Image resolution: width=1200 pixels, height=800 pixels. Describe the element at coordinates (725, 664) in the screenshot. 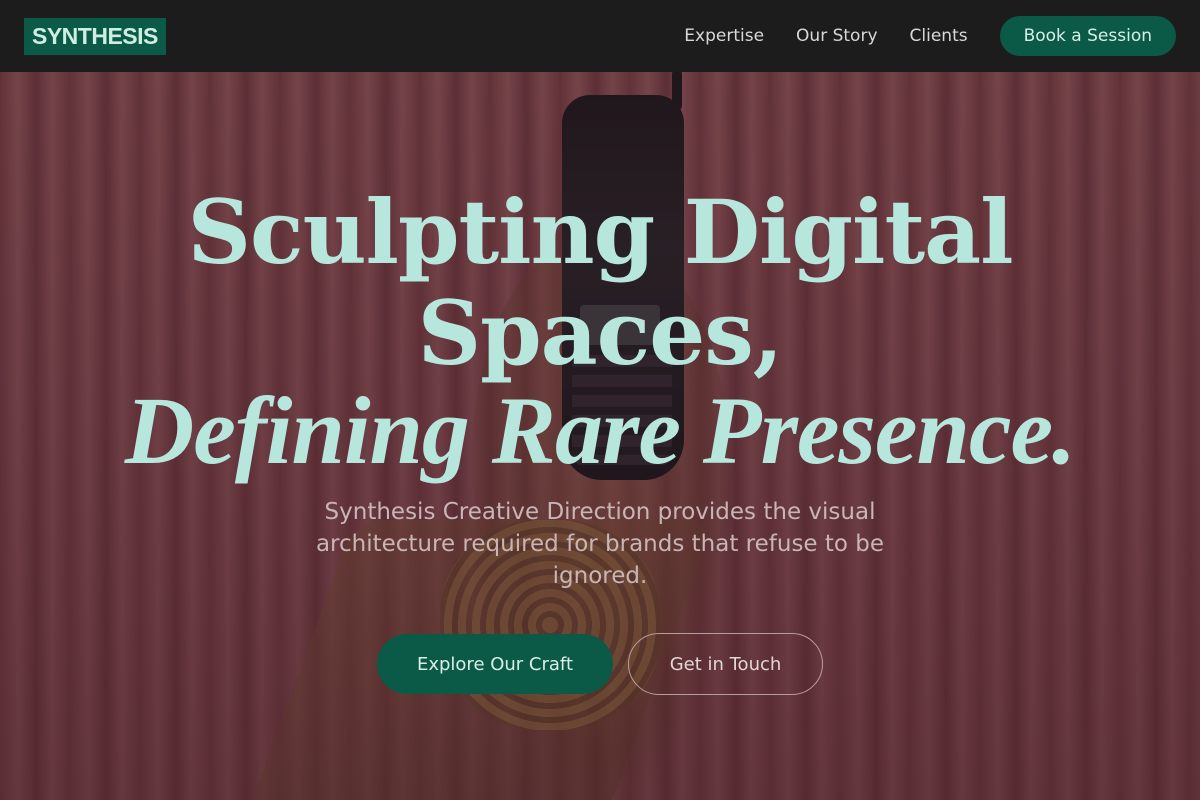

I see `get-in-touch-button: Get in Touch` at that location.